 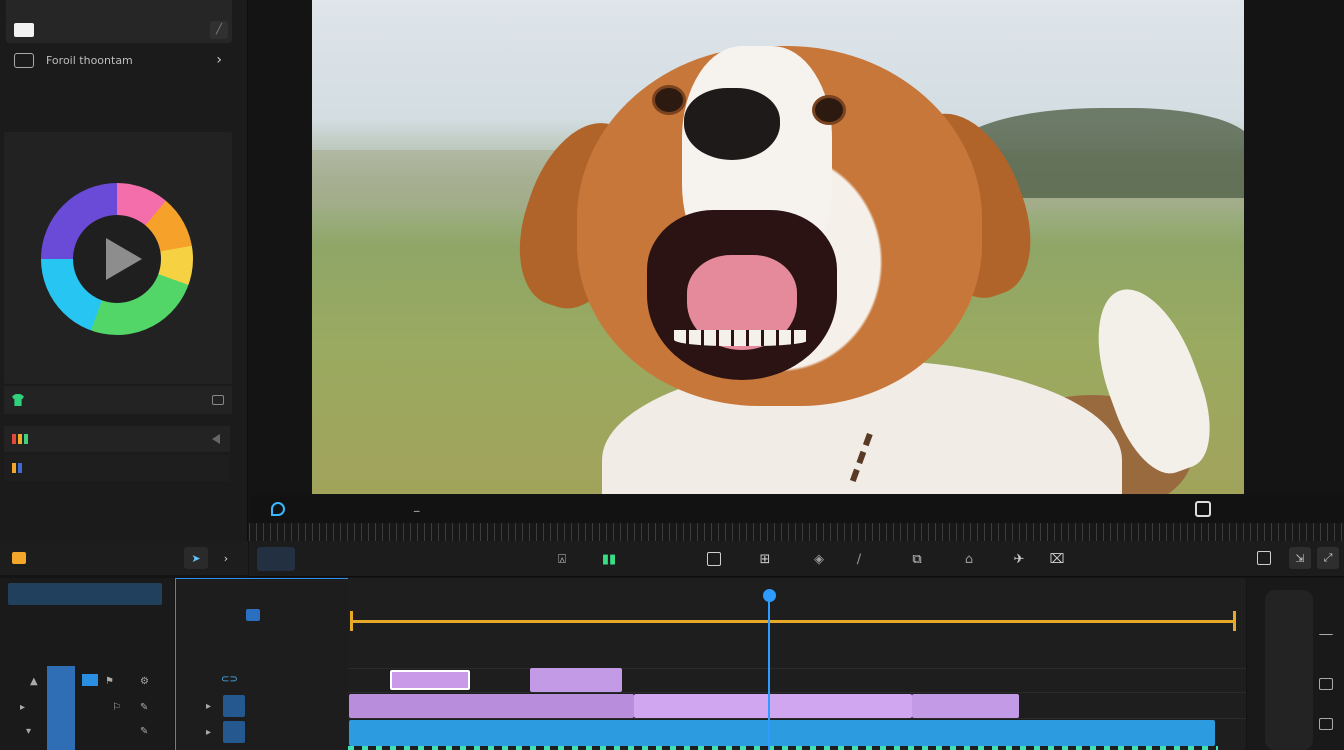 What do you see at coordinates (829, 110) in the screenshot?
I see `dog-eye-right` at bounding box center [829, 110].